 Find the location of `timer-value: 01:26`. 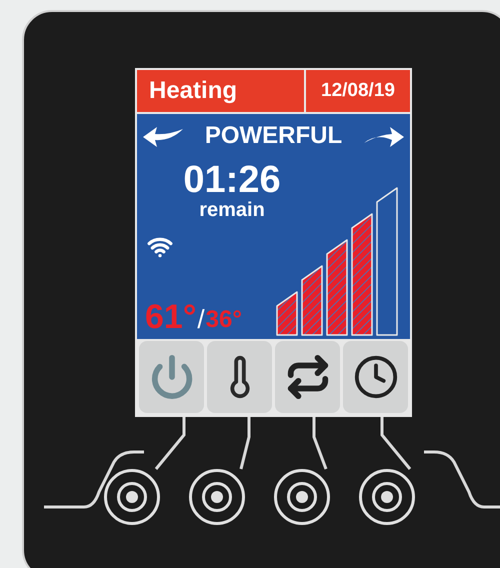

timer-value: 01:26 is located at coordinates (232, 180).